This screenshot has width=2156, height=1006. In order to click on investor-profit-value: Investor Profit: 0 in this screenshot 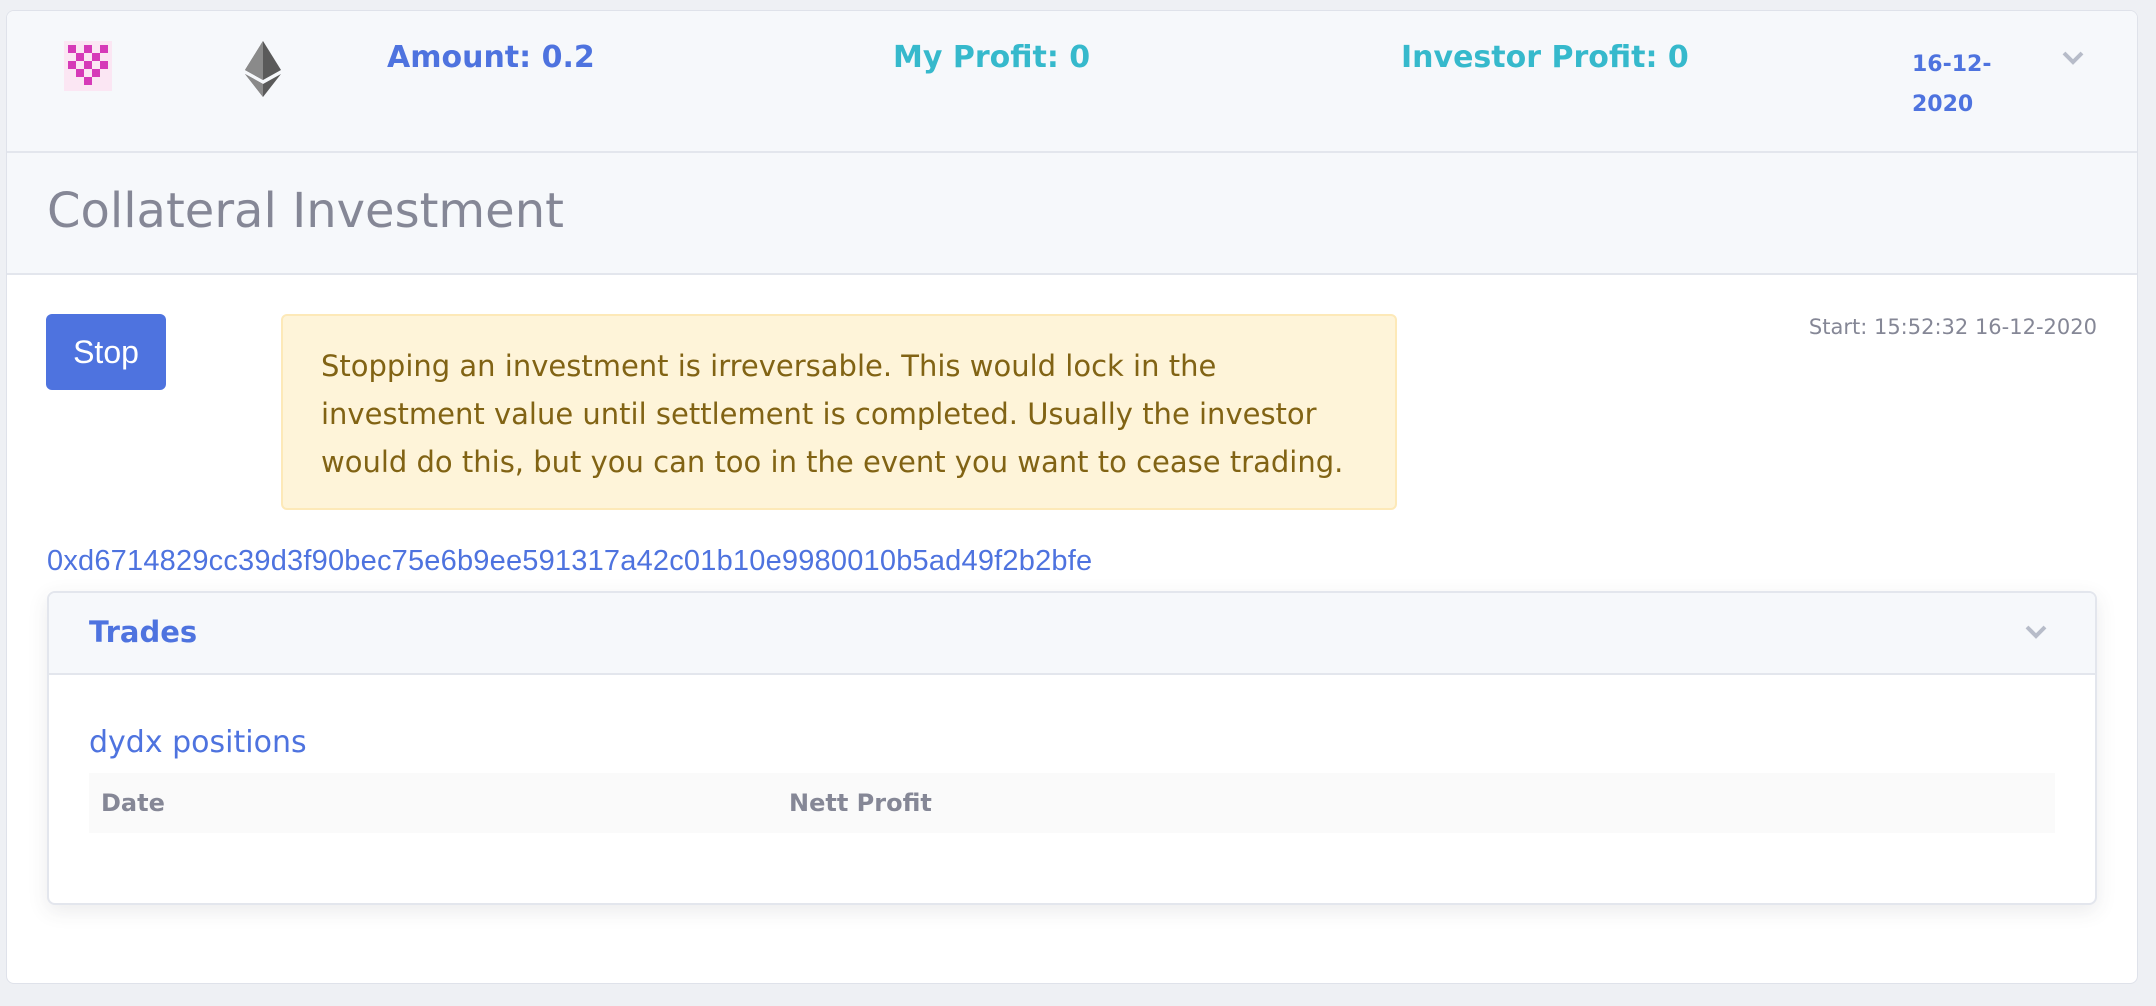, I will do `click(1545, 57)`.